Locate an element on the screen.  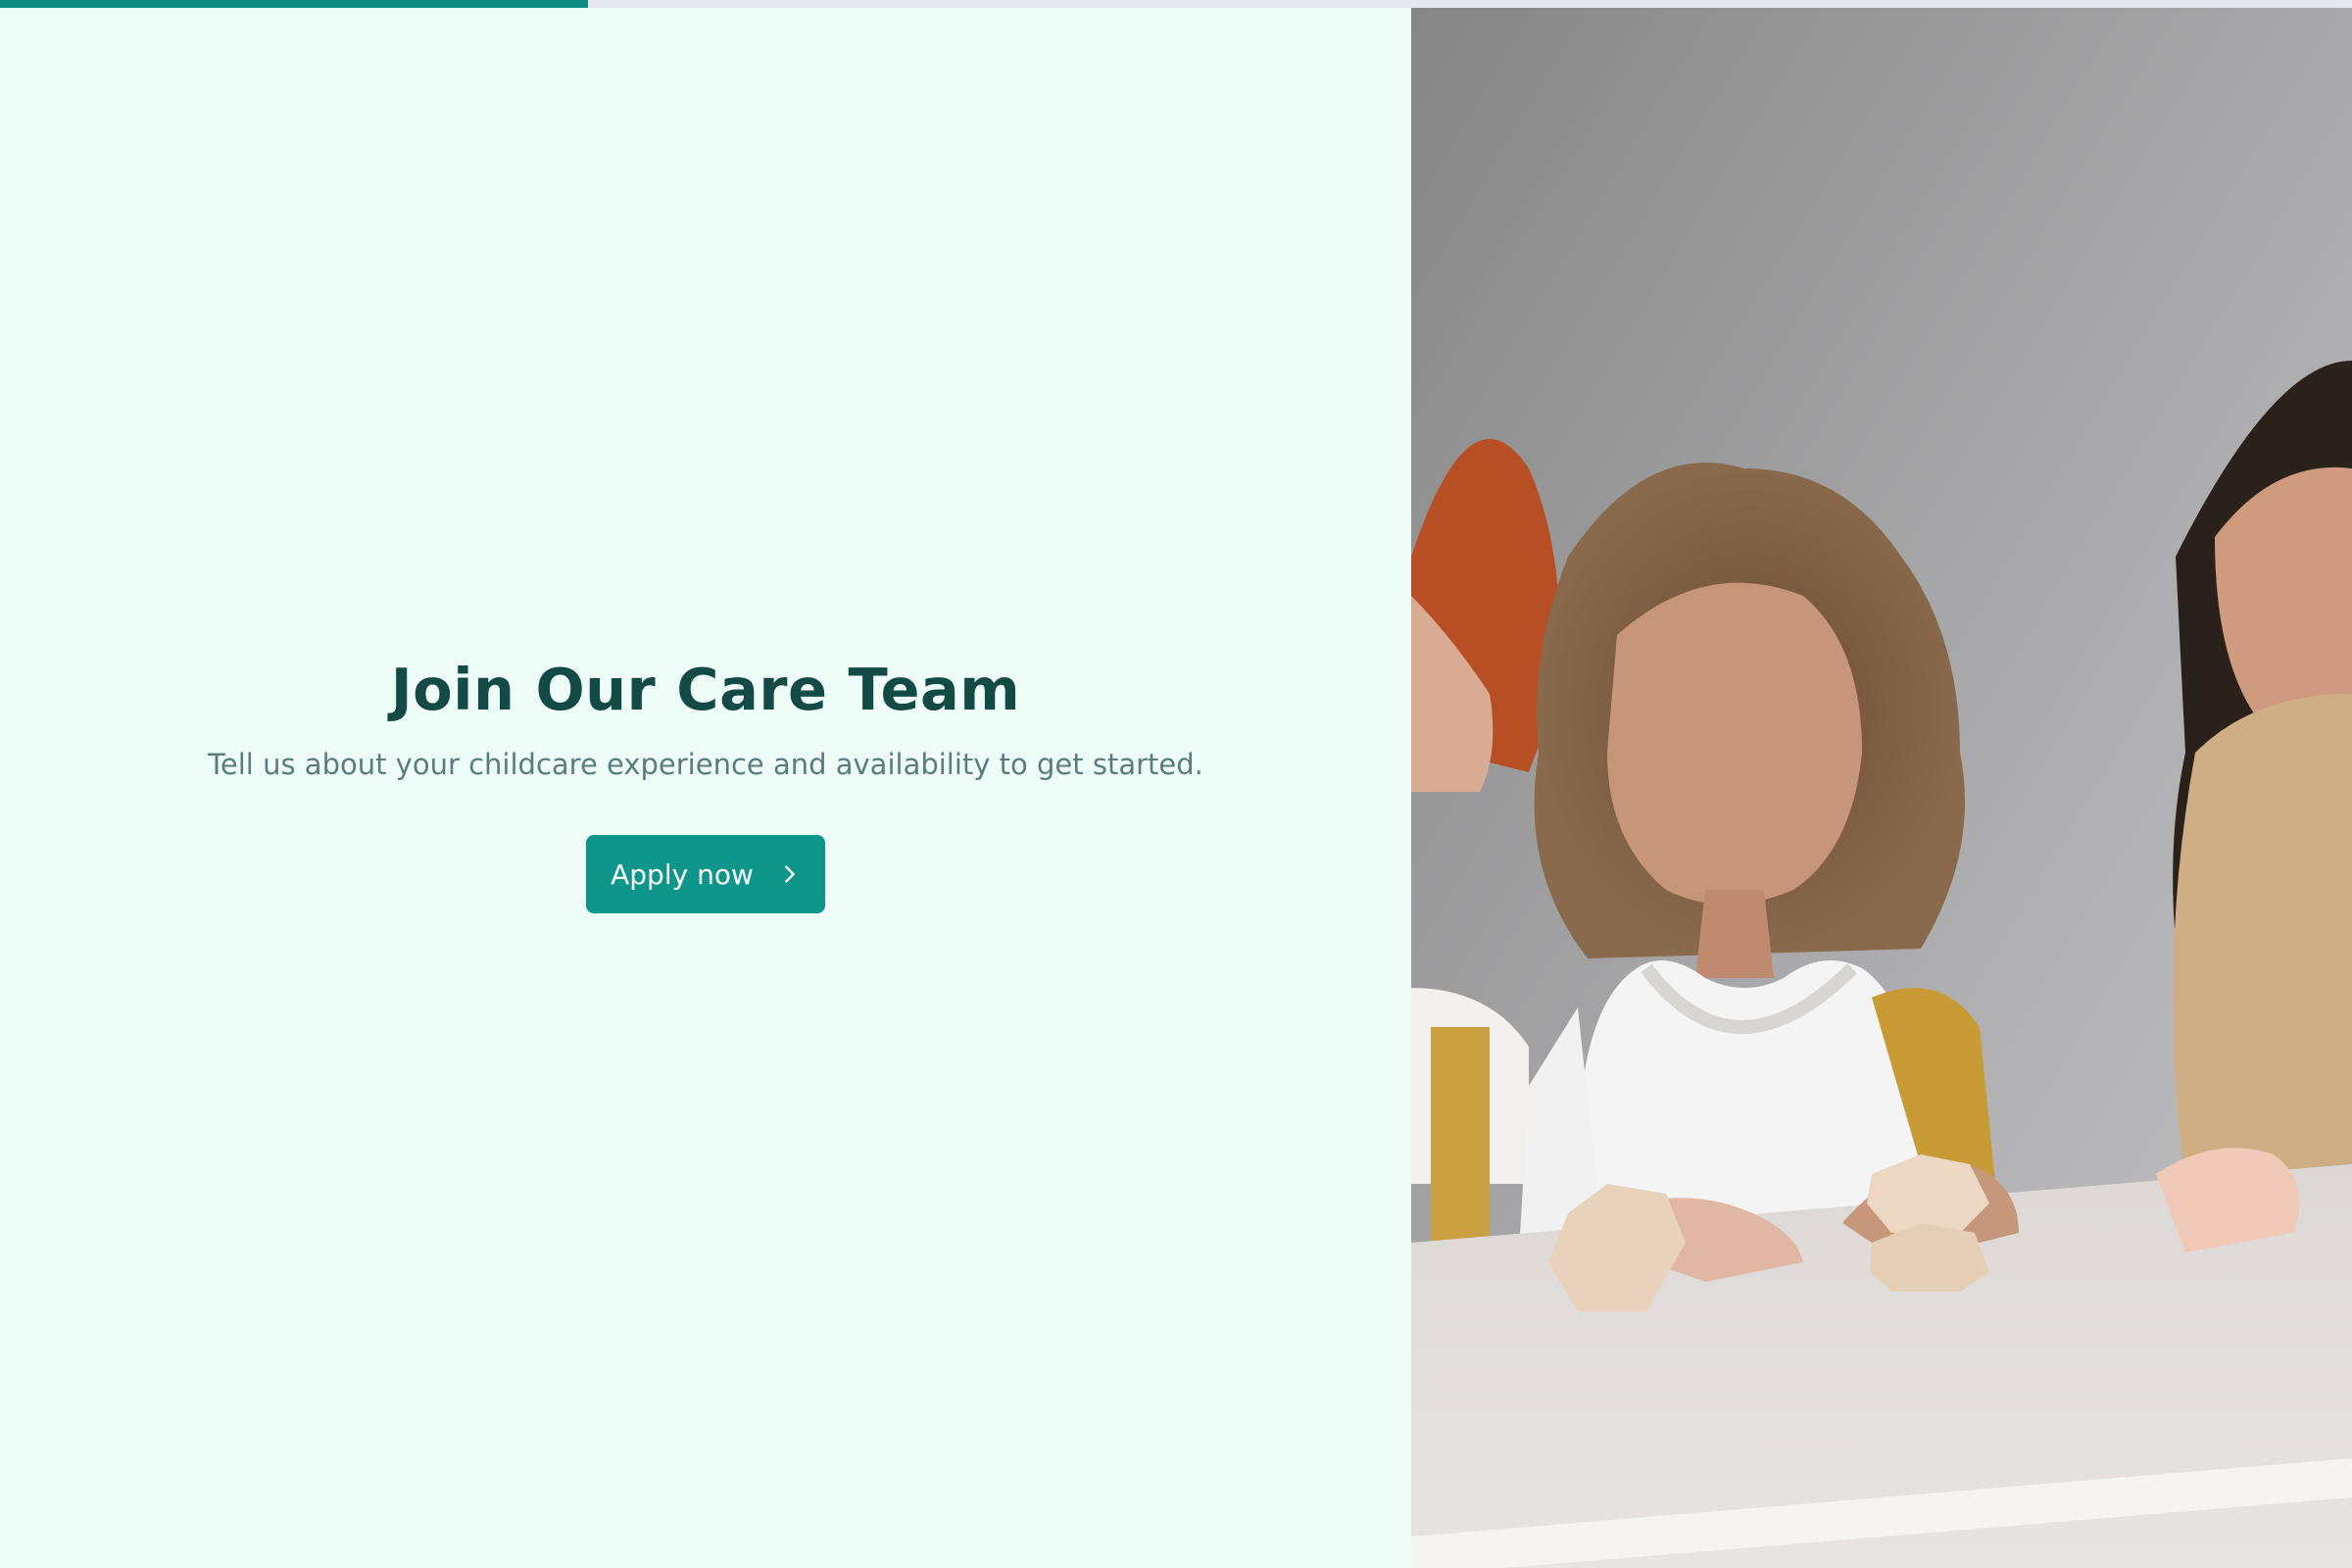
apply-now-button: Apply now is located at coordinates (705, 874).